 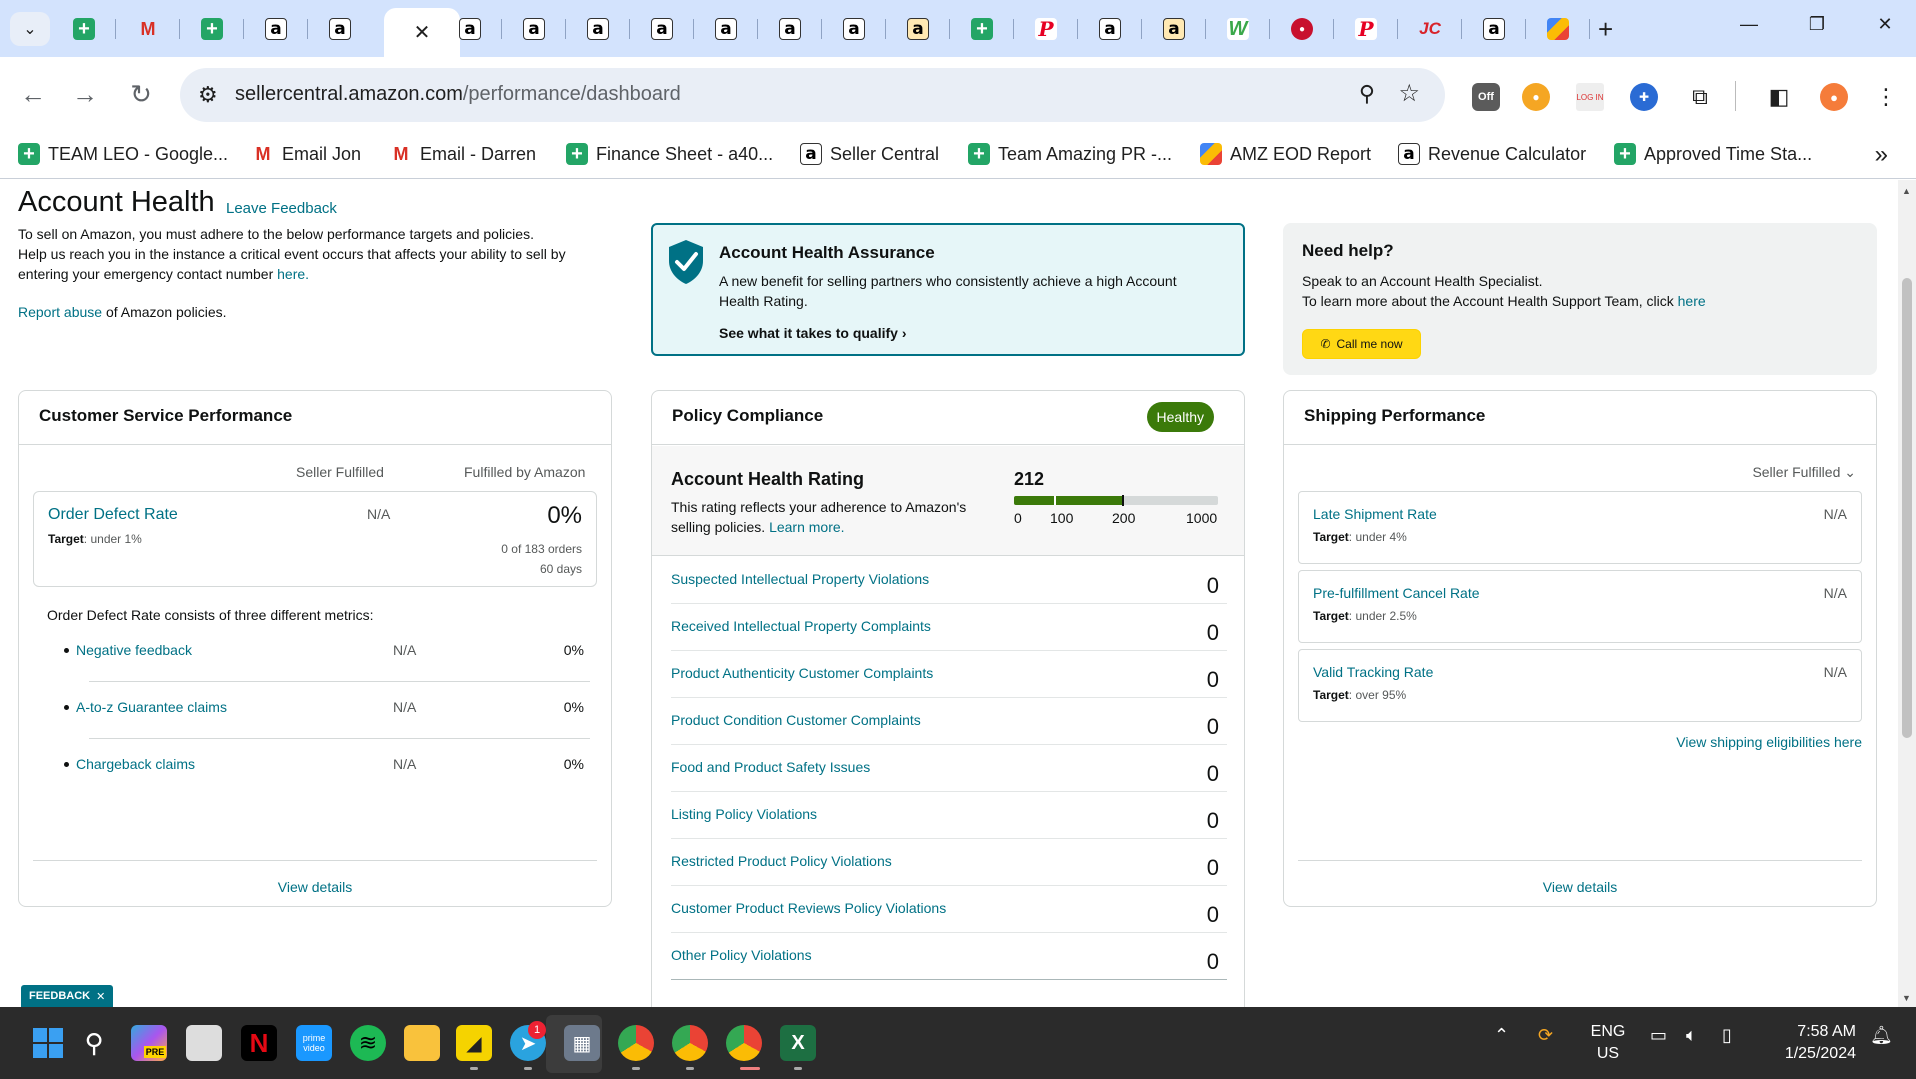 What do you see at coordinates (744, 814) in the screenshot?
I see `policy-link: Listing Policy Violations` at bounding box center [744, 814].